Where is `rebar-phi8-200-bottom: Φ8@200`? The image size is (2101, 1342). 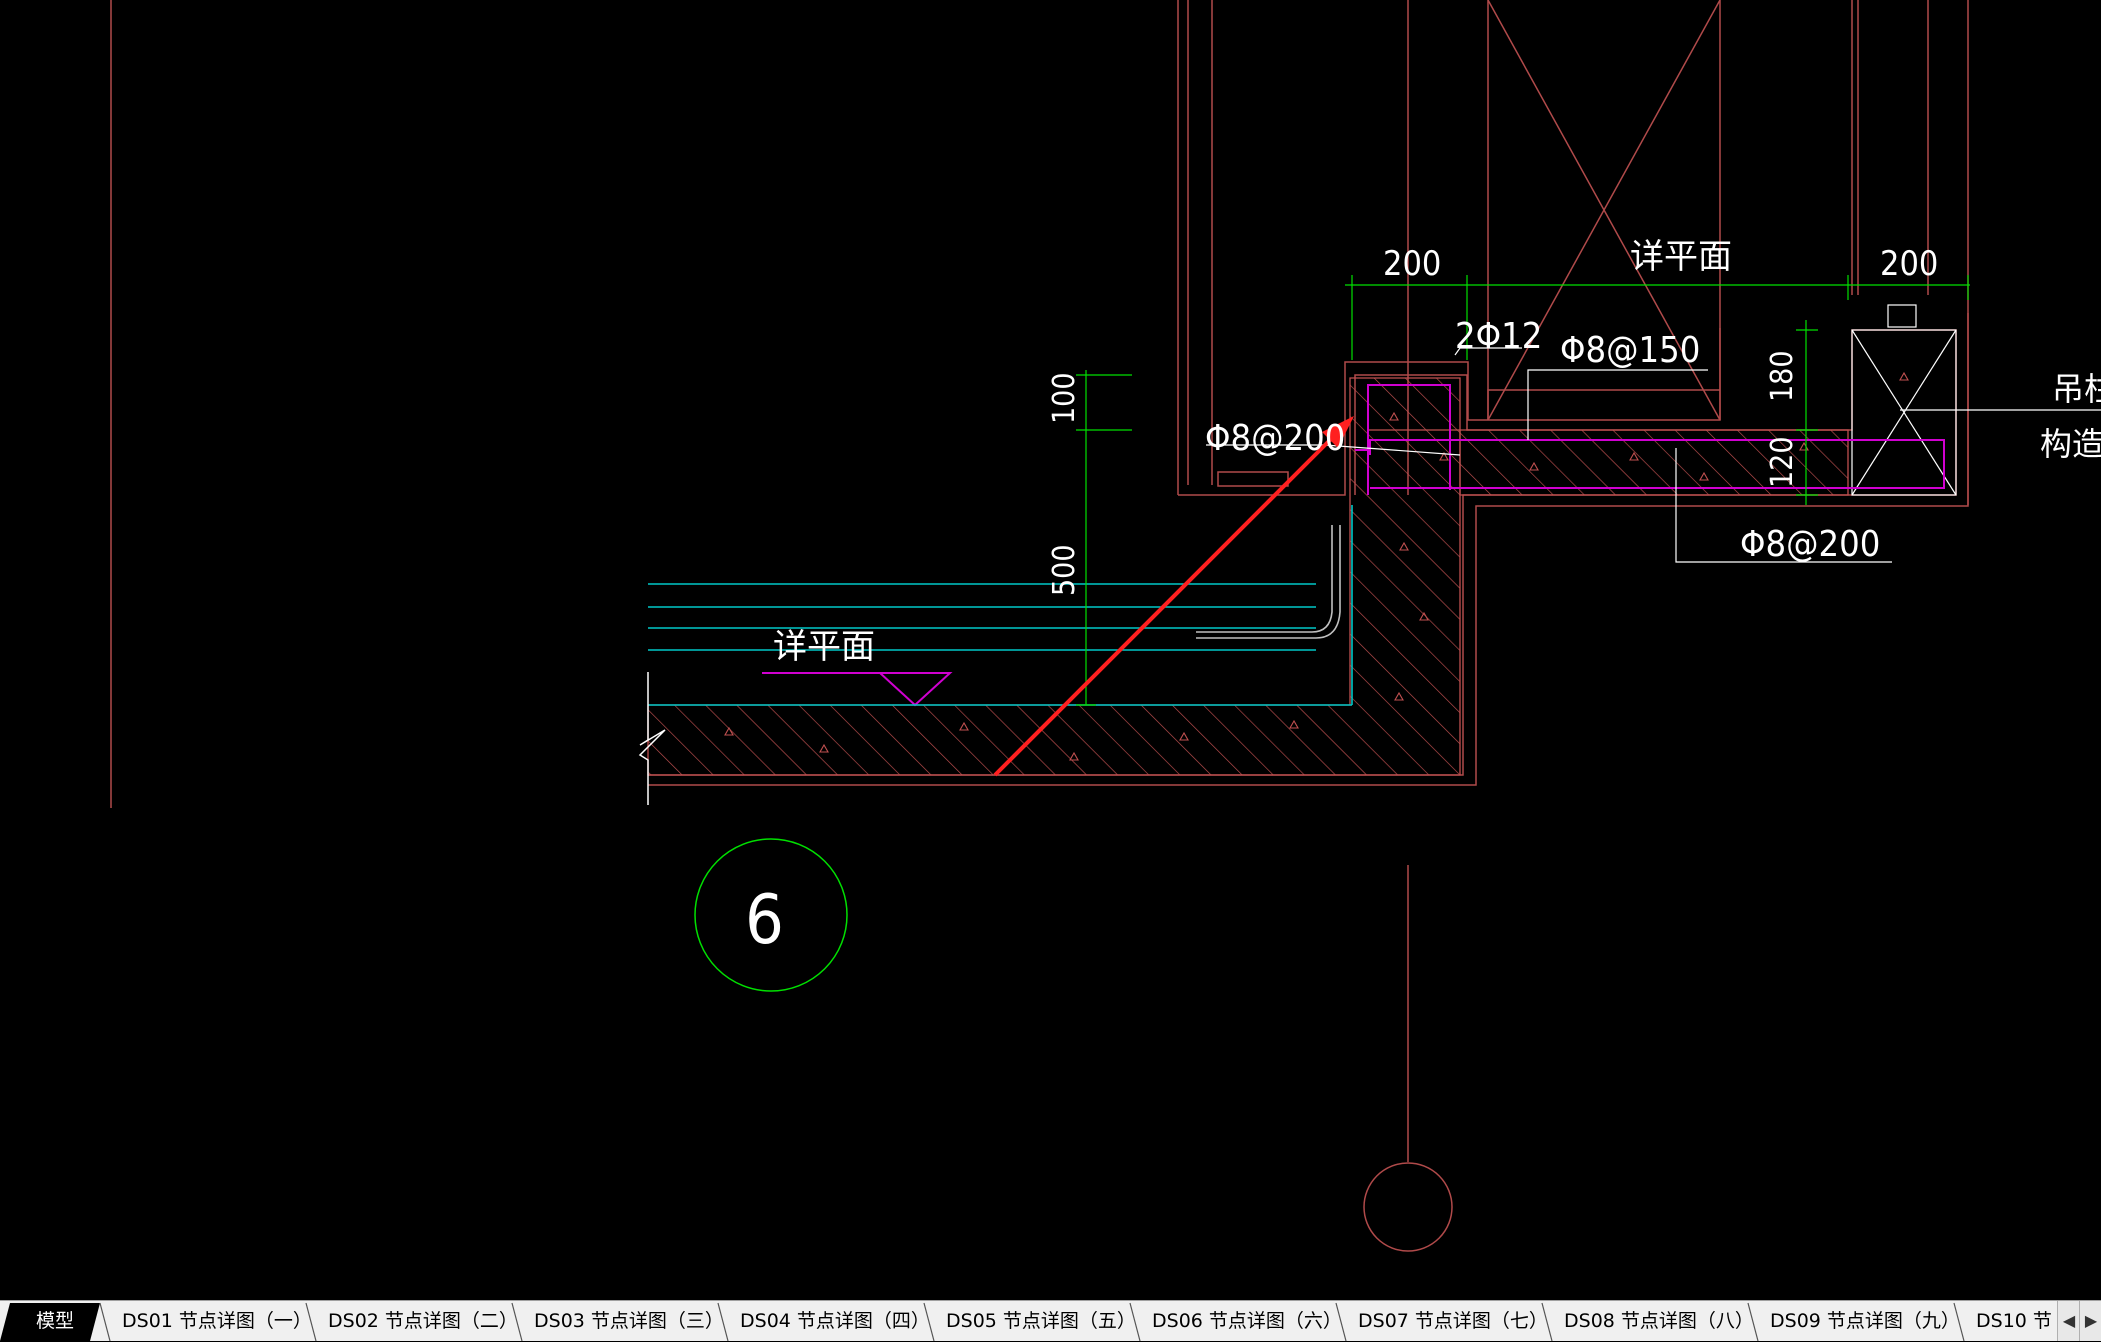
rebar-phi8-200-bottom: Φ8@200 is located at coordinates (1810, 544).